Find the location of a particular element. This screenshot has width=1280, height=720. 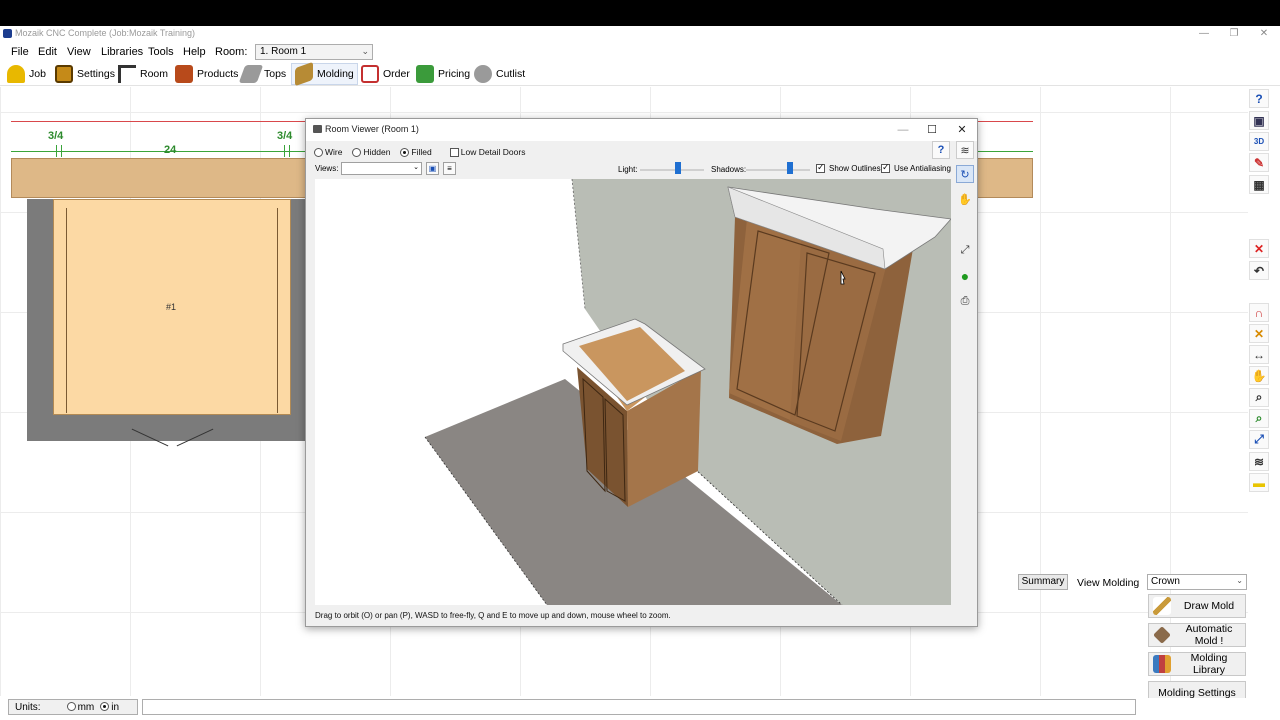

undo-glyph: ↶ is located at coordinates (1259, 270).